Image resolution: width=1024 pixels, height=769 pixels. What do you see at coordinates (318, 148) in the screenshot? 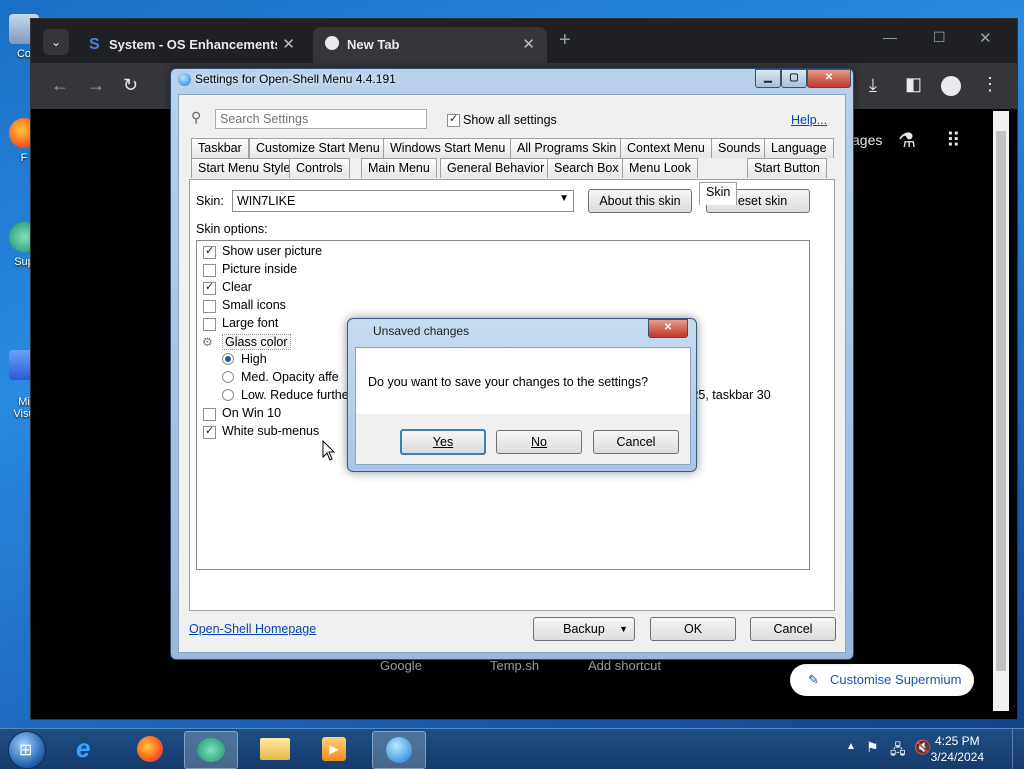
I see `tab-customize-start-menu: Customize Start Menu` at bounding box center [318, 148].